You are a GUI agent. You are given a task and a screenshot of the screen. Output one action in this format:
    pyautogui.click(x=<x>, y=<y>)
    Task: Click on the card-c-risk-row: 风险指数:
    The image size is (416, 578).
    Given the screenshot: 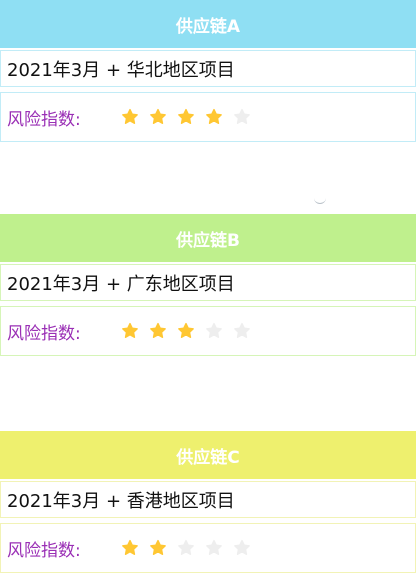 What is the action you would take?
    pyautogui.click(x=208, y=548)
    